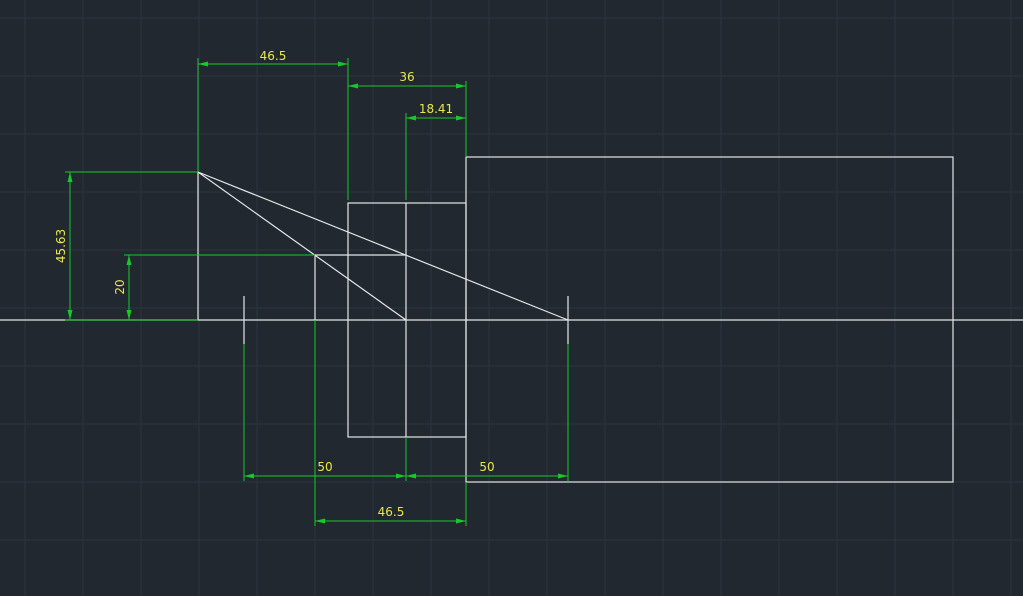 The width and height of the screenshot is (1023, 596). What do you see at coordinates (391, 512) in the screenshot?
I see `dim-label-bottom-465: 46.5` at bounding box center [391, 512].